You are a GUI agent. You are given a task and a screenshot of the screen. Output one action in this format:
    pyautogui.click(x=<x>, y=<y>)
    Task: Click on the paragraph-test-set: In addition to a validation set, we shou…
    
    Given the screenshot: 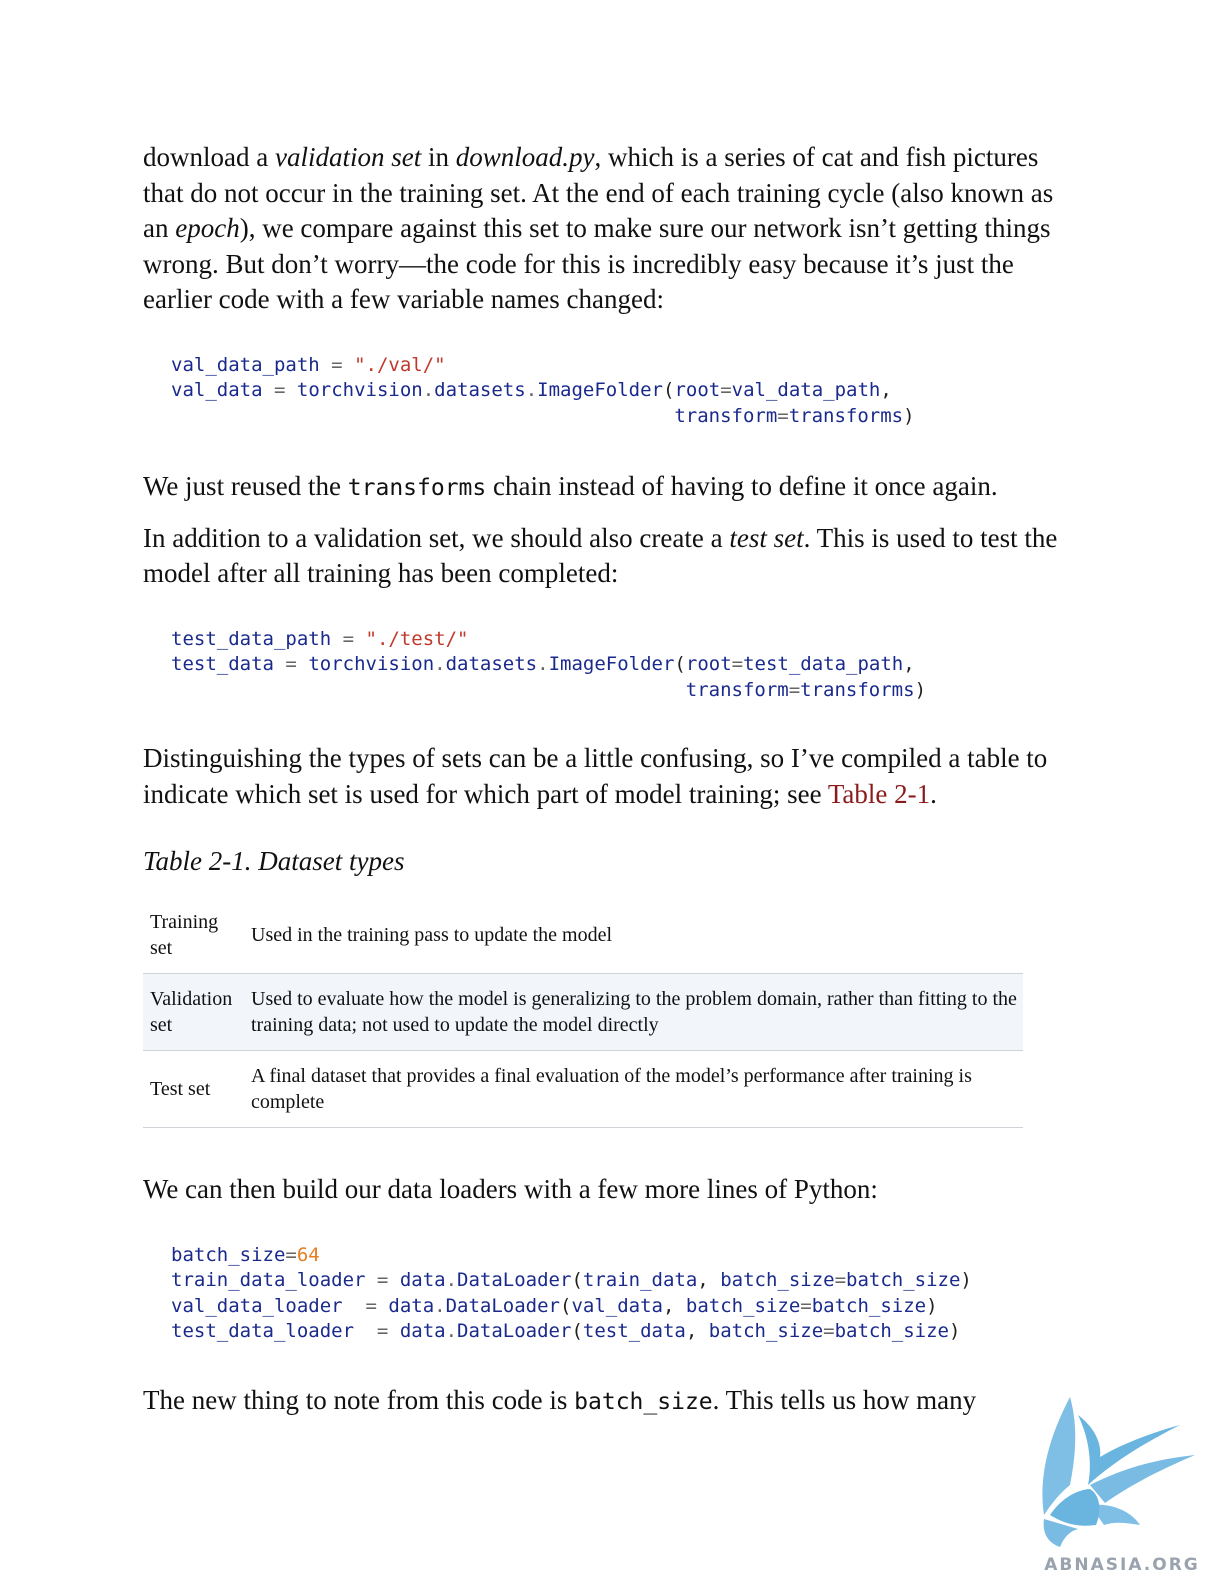 What is the action you would take?
    pyautogui.click(x=600, y=555)
    